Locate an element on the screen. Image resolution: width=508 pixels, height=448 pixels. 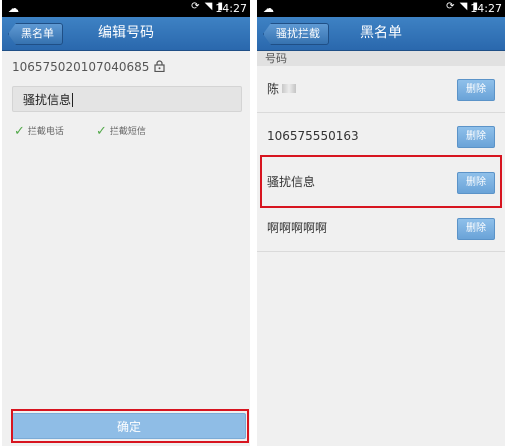
block-calls-checkbox: ✓ 拦截电话 is located at coordinates (39, 131).